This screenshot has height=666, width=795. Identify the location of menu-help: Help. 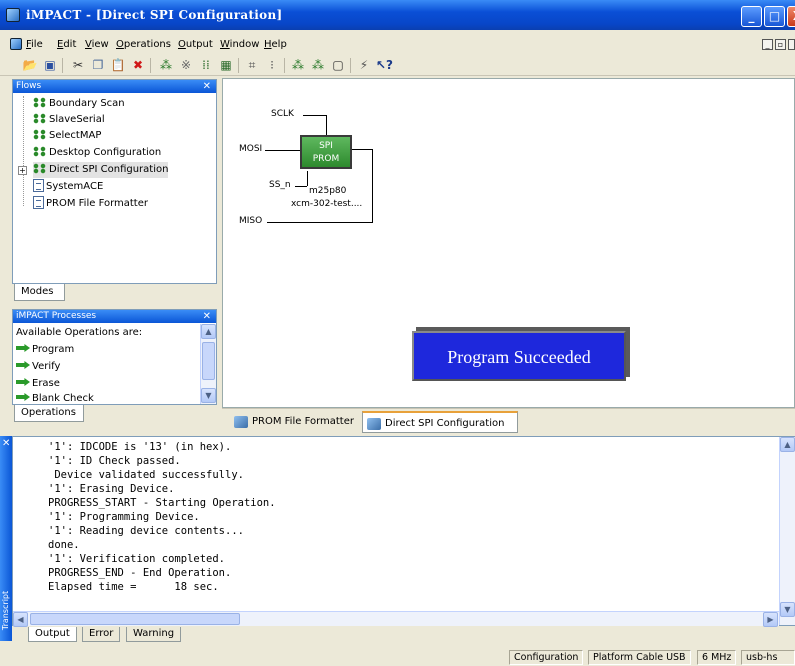
(275, 44).